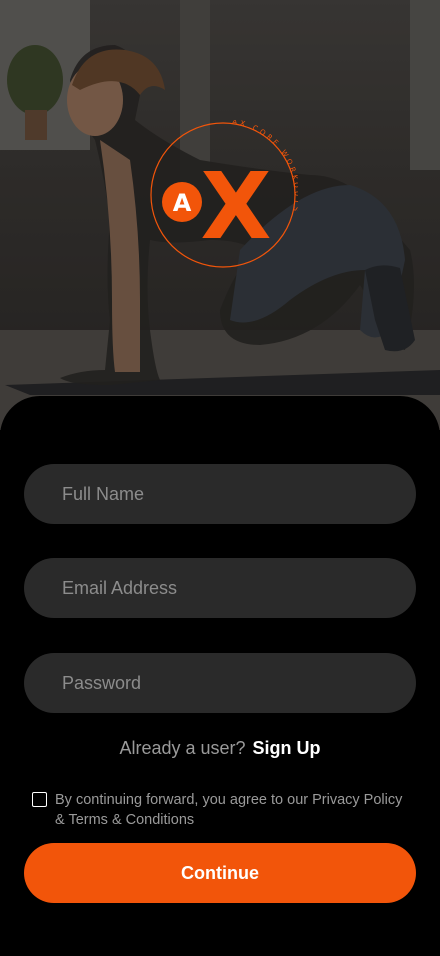  I want to click on sign-up-link: Sign Up, so click(287, 748).